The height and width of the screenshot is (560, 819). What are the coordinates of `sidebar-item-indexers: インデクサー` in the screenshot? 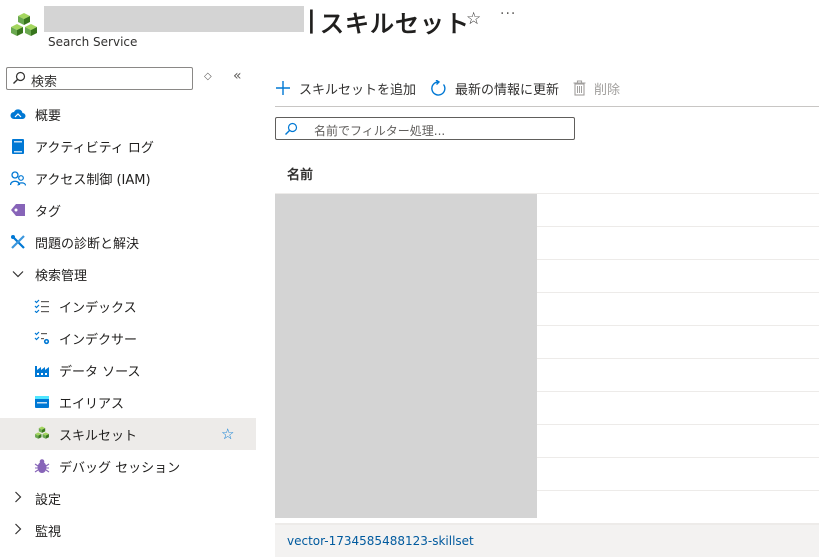 It's located at (128, 338).